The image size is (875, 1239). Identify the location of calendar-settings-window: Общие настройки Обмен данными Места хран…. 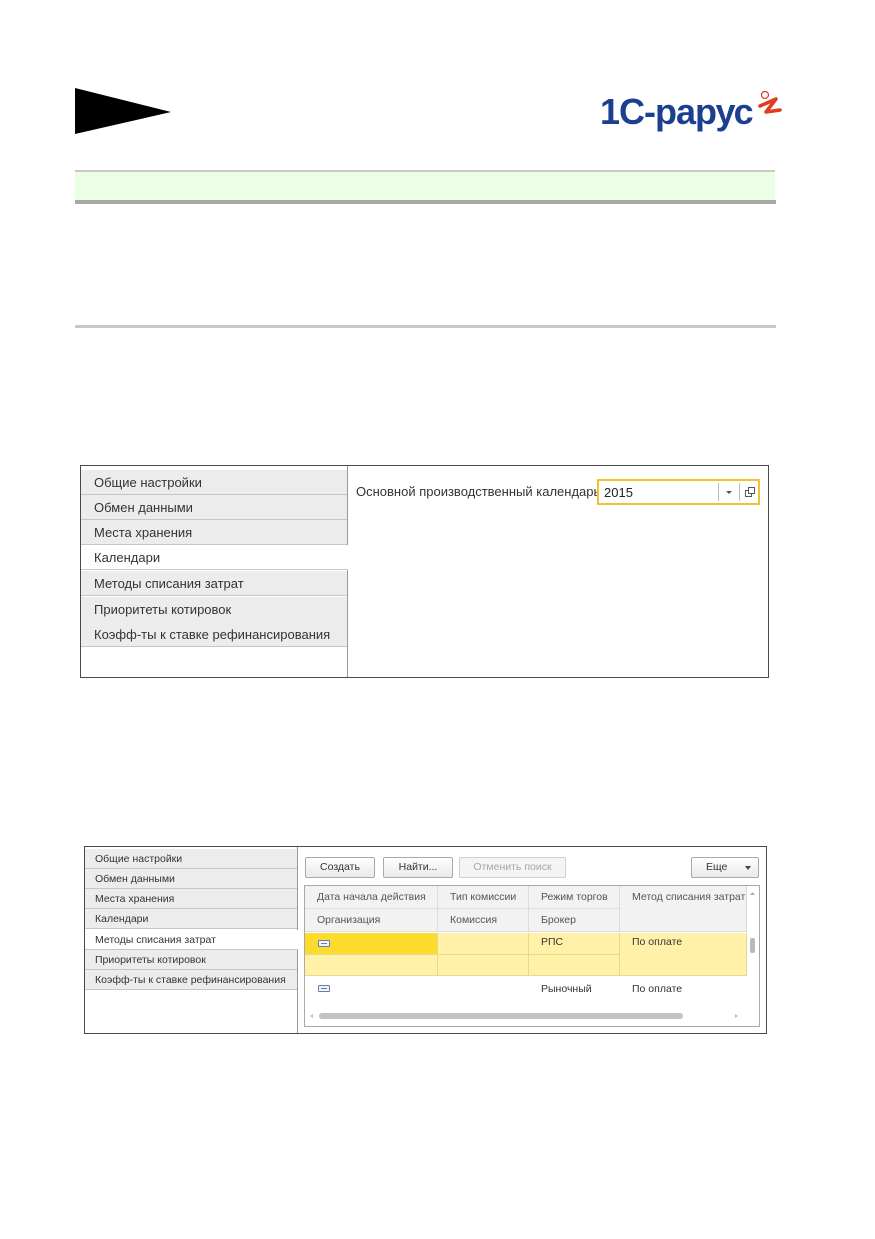
(424, 571).